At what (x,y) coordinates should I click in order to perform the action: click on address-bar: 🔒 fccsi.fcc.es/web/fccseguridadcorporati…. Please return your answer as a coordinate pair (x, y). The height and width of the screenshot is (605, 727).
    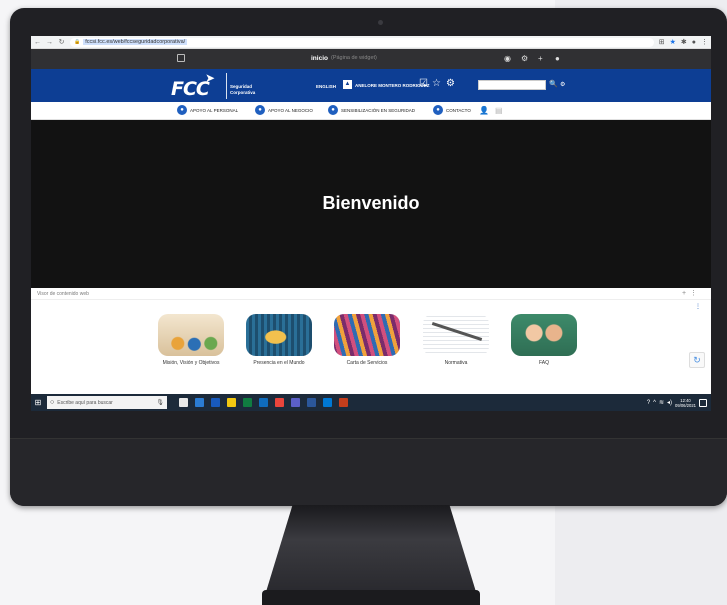
    Looking at the image, I should click on (362, 42).